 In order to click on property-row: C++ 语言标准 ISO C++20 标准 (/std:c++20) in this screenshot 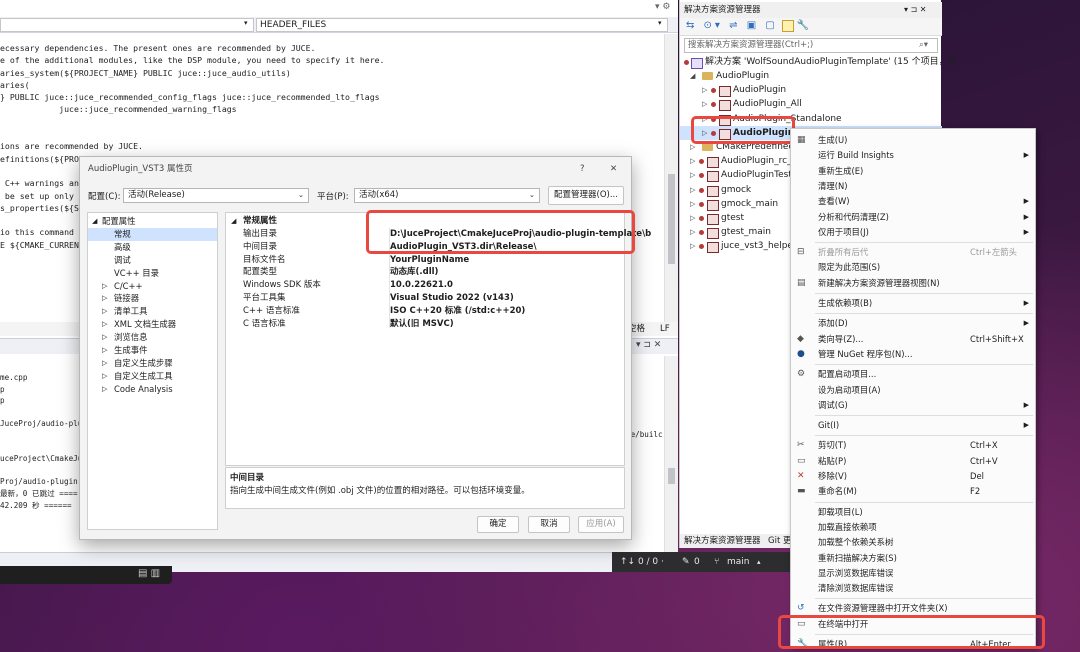, I will do `click(425, 311)`.